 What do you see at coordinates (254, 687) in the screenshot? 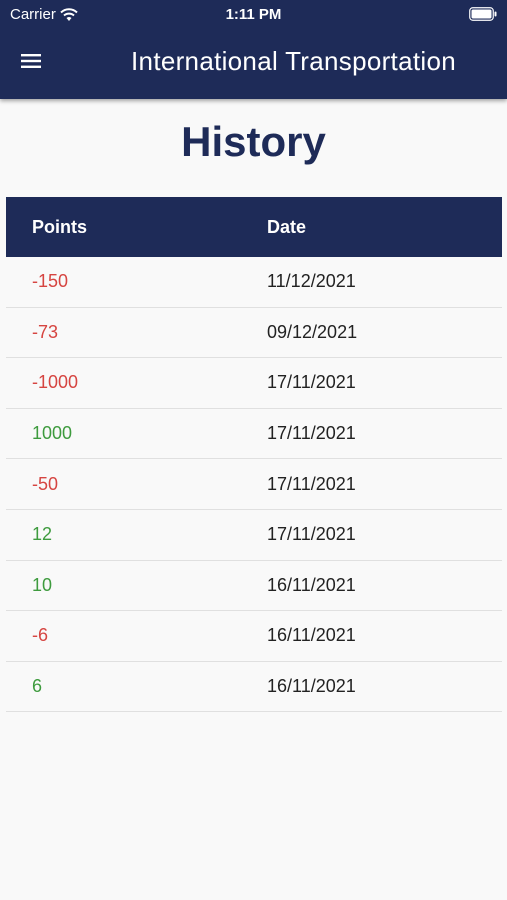
I see `table-row: 6 16/11/2021` at bounding box center [254, 687].